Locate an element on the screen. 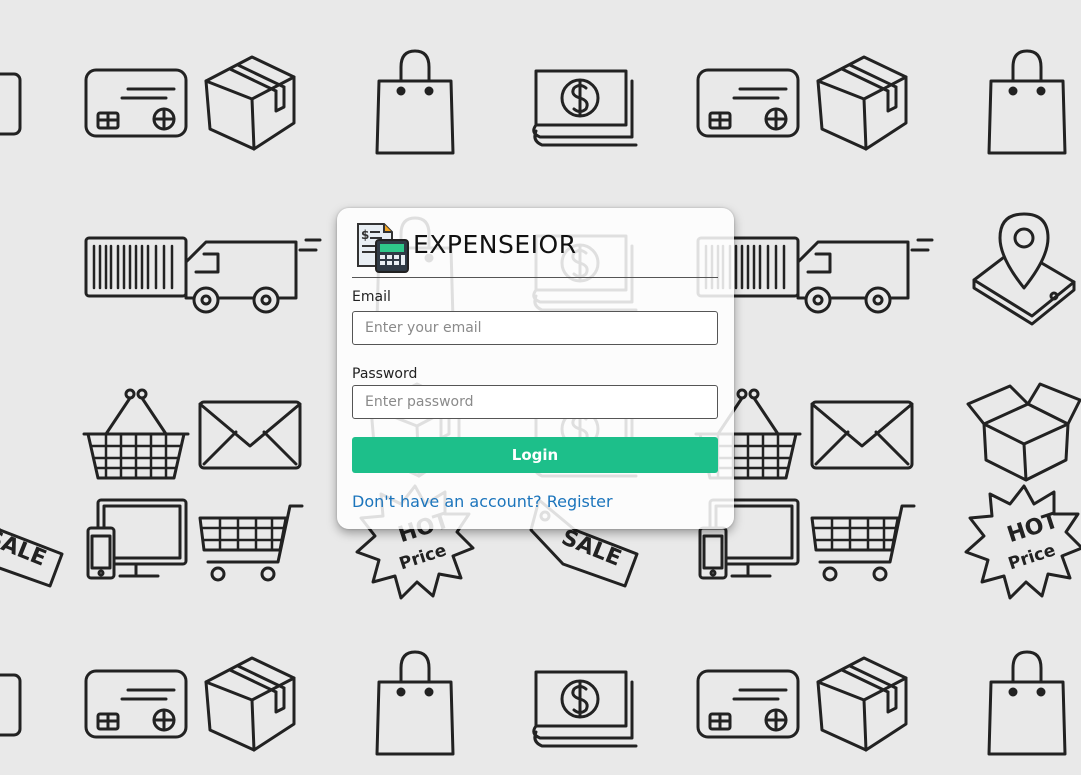  password-field is located at coordinates (535, 402).